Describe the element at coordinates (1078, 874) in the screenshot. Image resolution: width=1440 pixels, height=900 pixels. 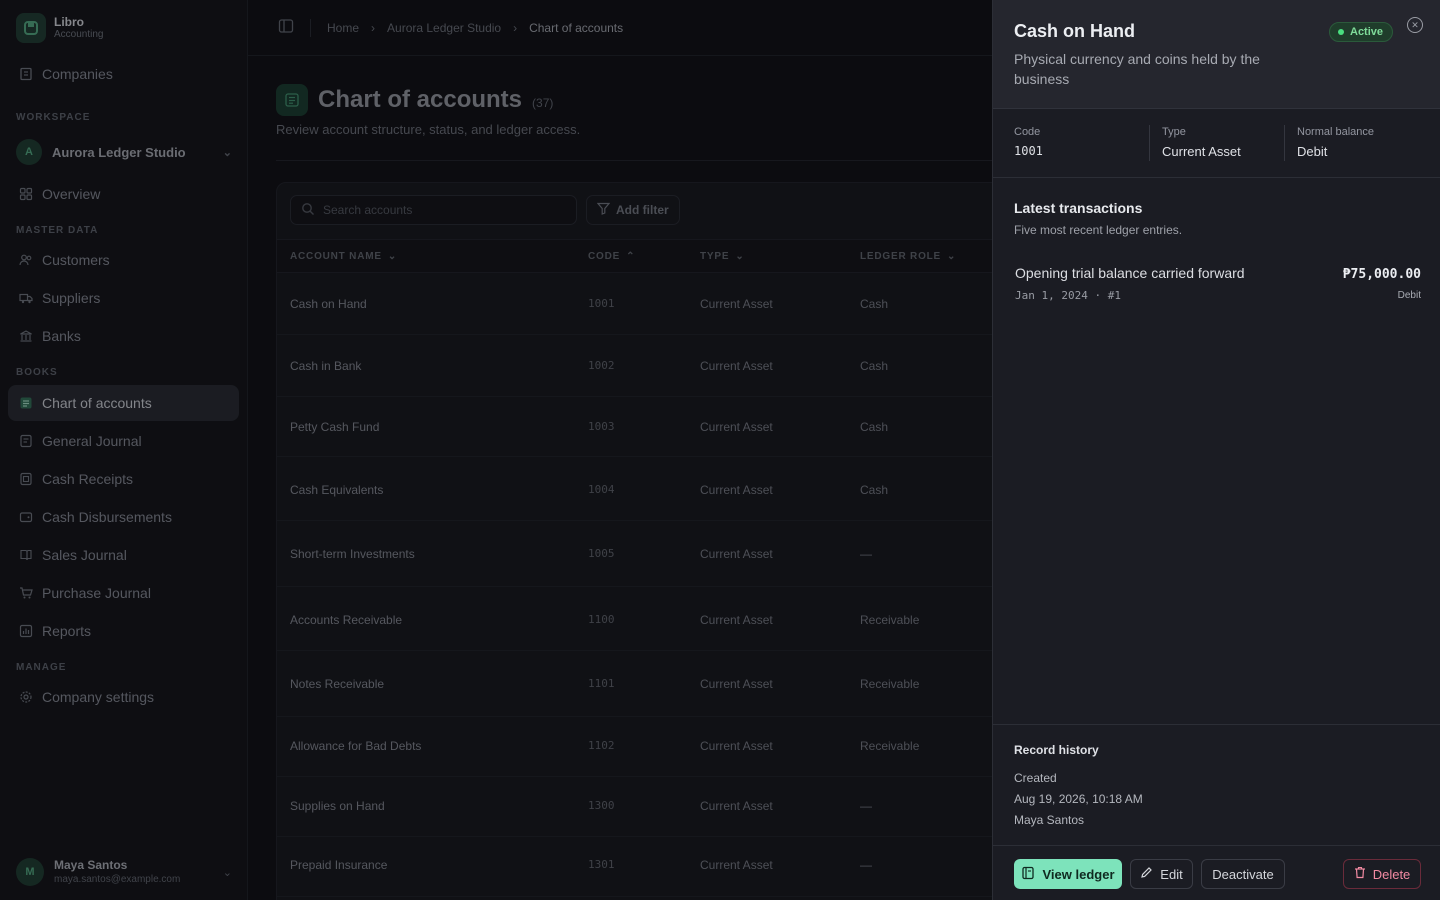
I see `view-ledger-label: View ledger` at that location.